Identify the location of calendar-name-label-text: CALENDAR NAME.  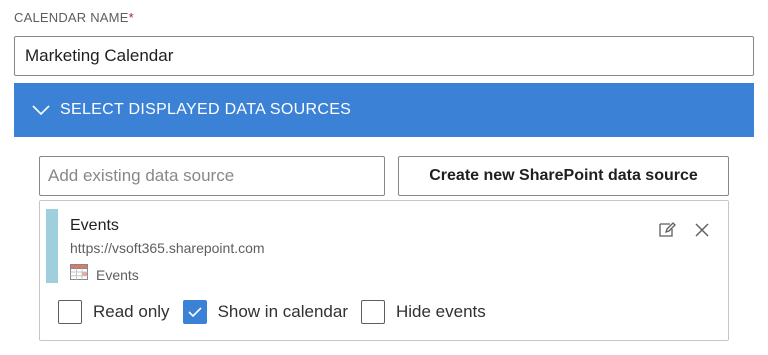
(71, 17).